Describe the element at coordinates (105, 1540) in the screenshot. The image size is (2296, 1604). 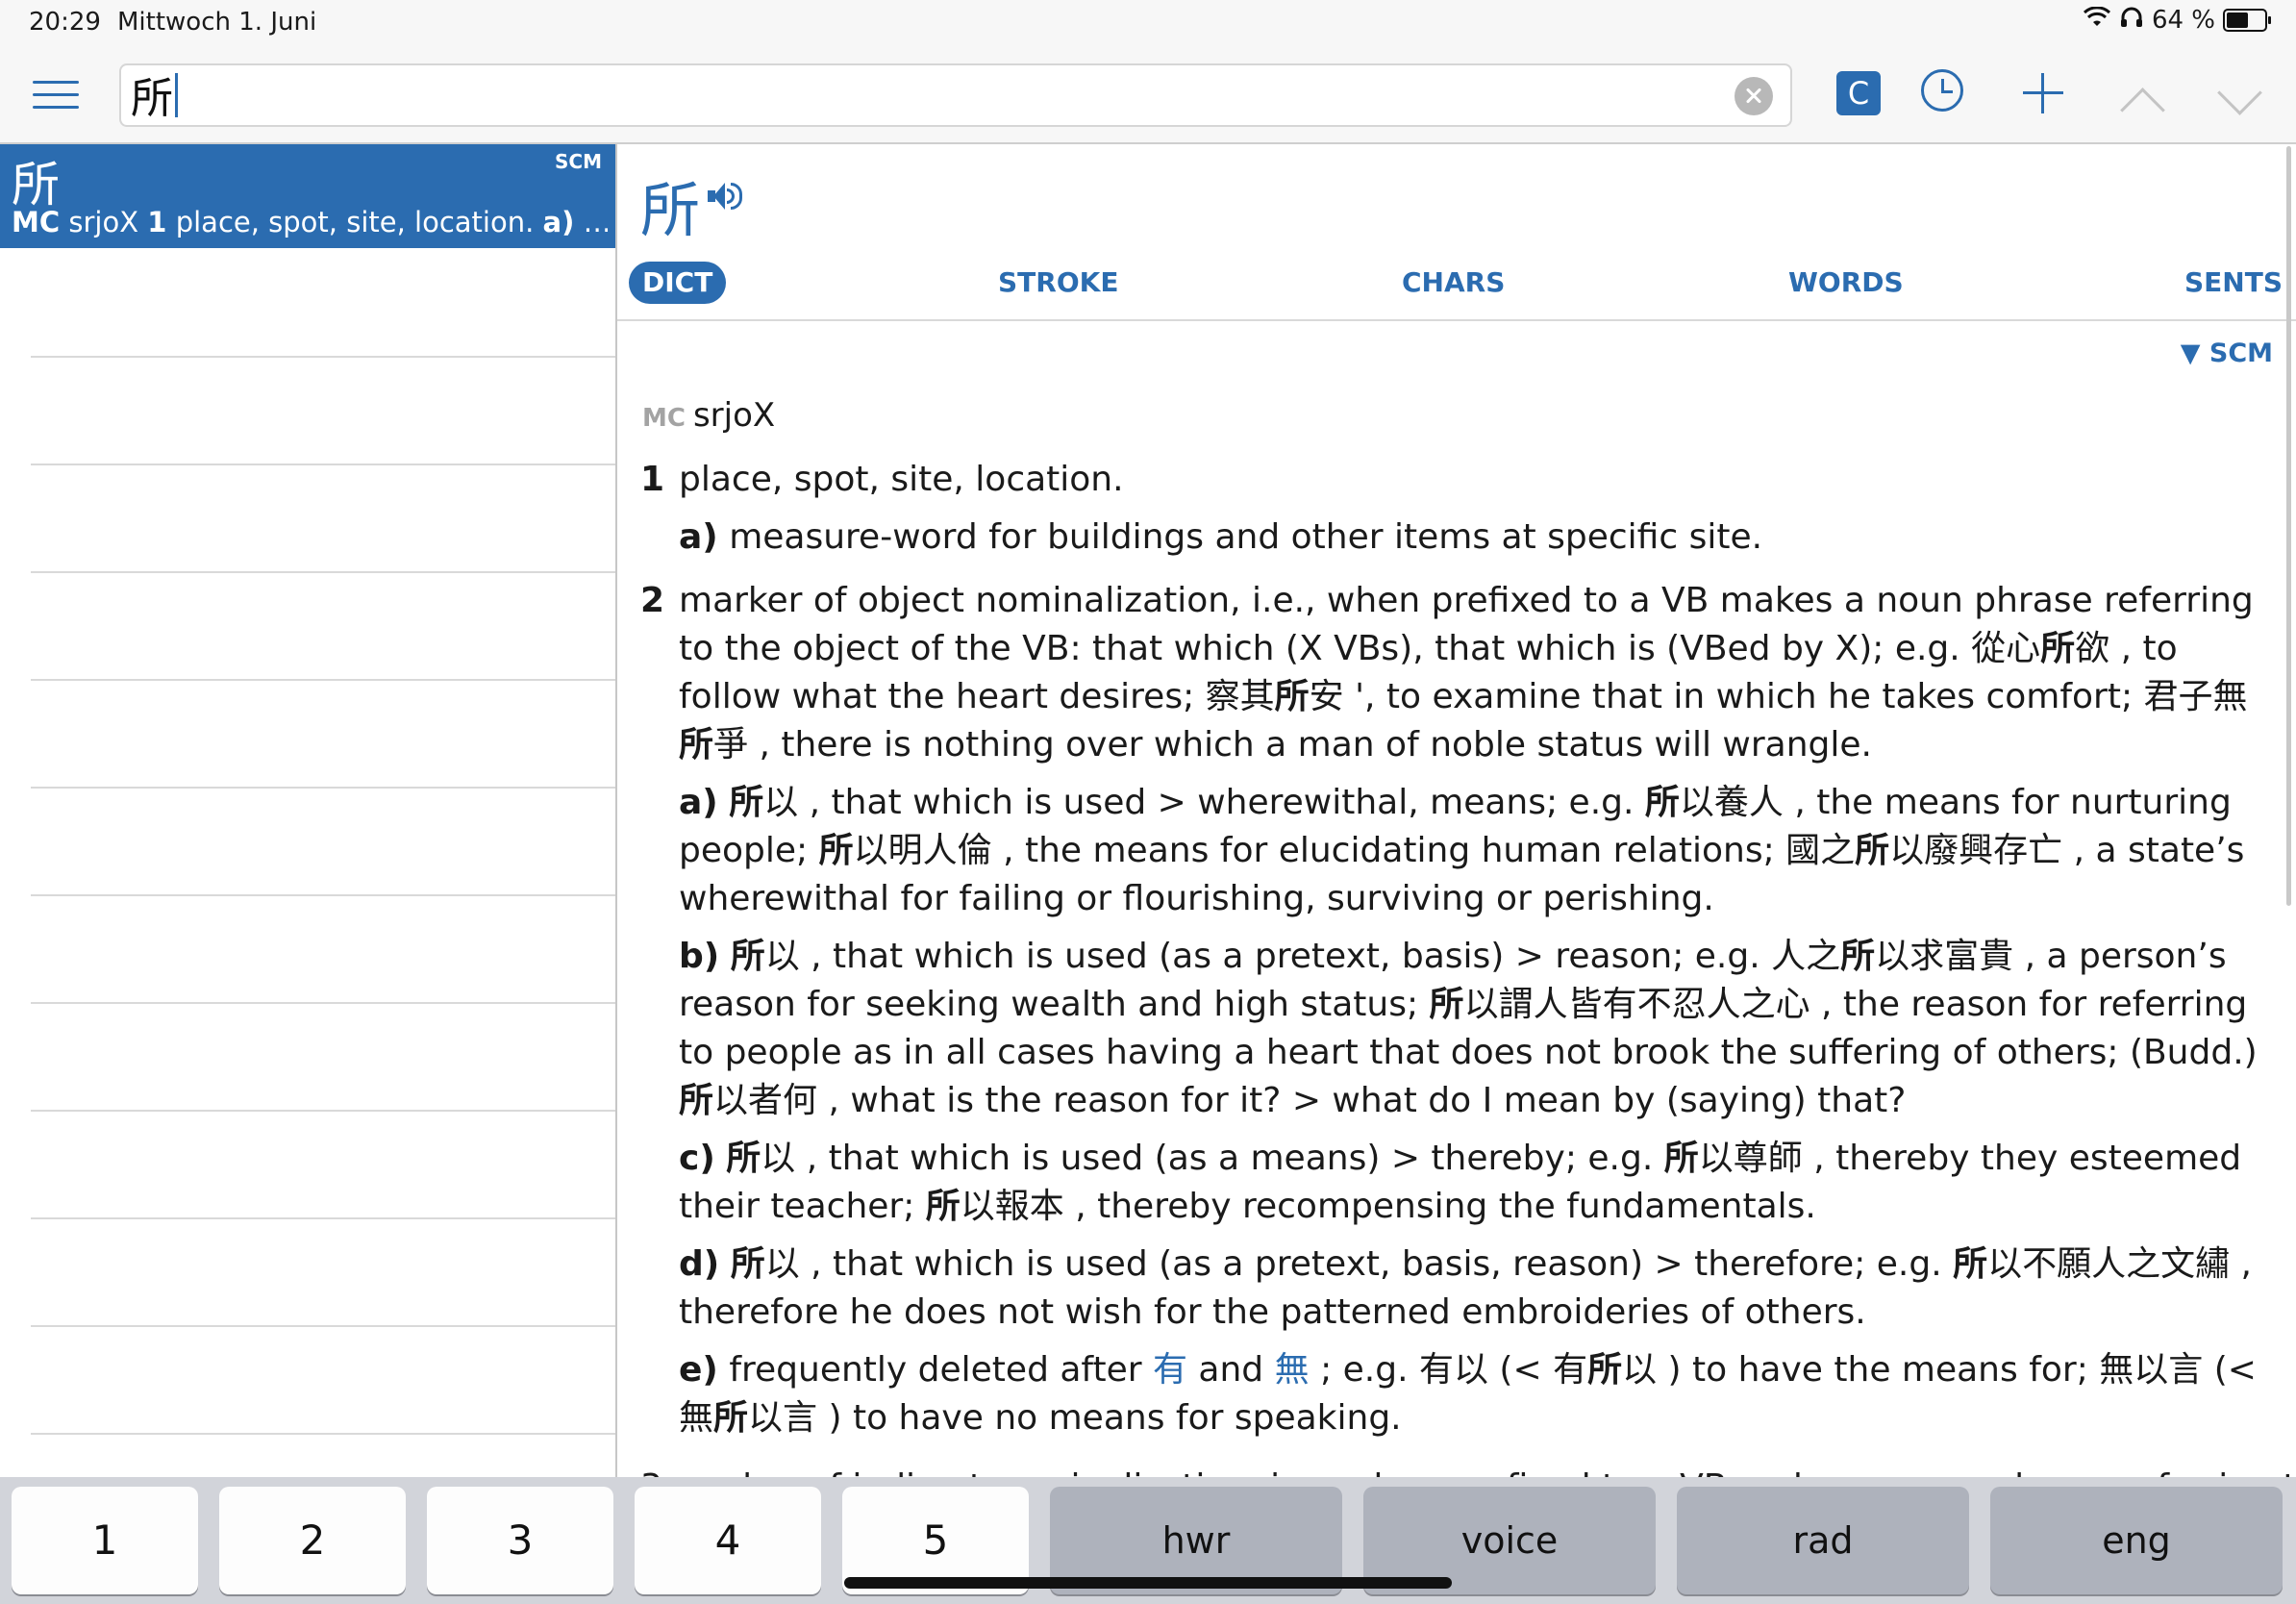
I see `key-1: 1` at that location.